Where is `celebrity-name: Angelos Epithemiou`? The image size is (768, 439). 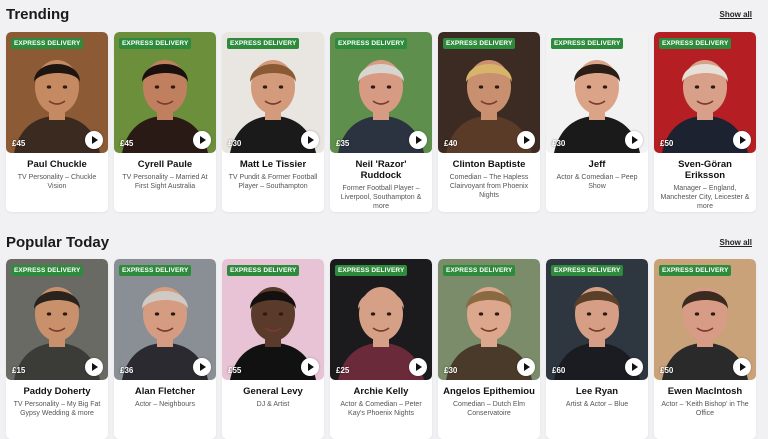 celebrity-name: Angelos Epithemiou is located at coordinates (489, 391).